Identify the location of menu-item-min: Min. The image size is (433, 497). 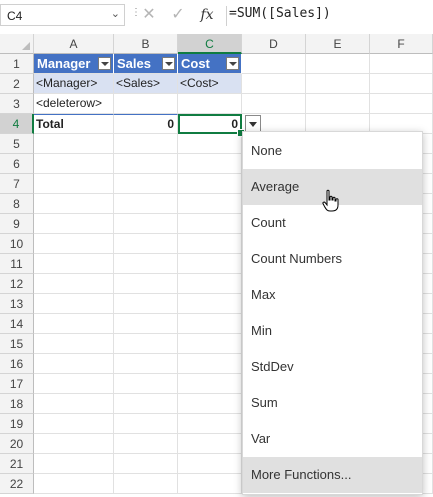
(332, 331).